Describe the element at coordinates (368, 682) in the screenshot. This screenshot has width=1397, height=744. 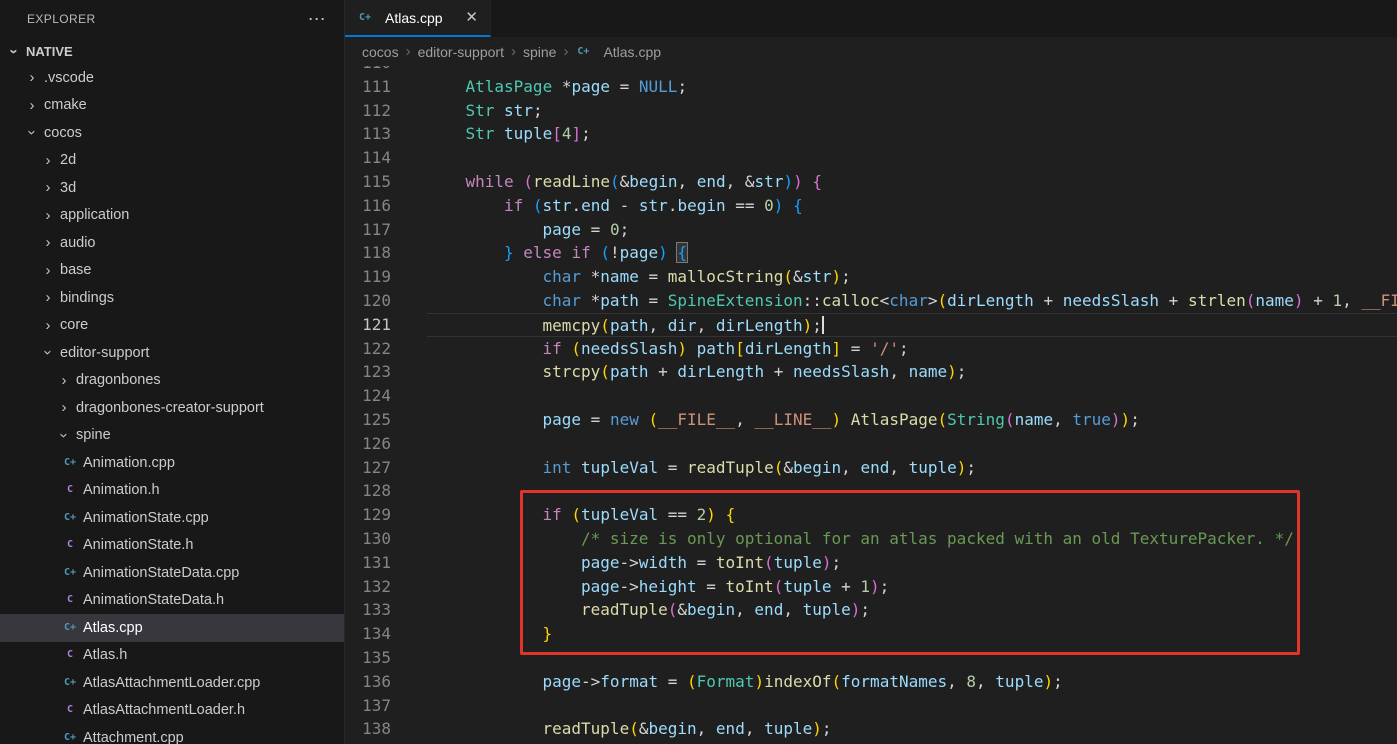
I see `line-number: 136` at that location.